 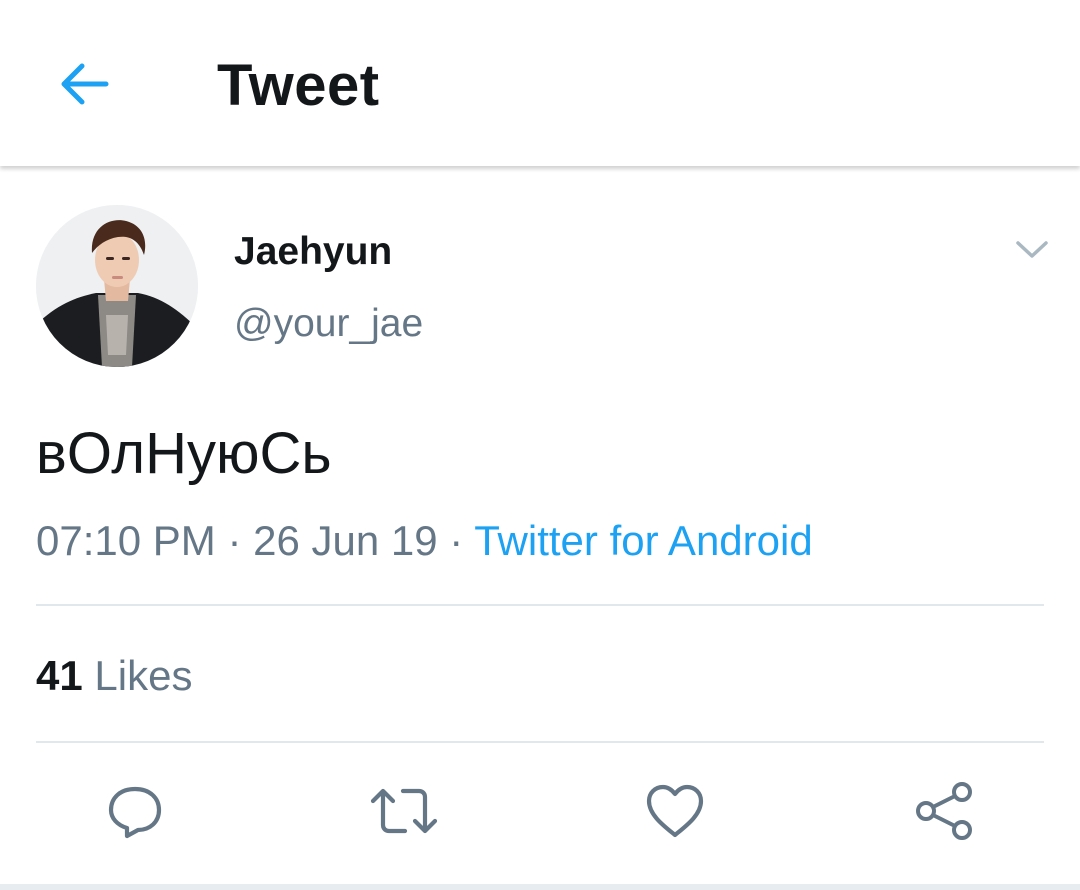 What do you see at coordinates (126, 540) in the screenshot?
I see `tweet-time: 07:10 PM` at bounding box center [126, 540].